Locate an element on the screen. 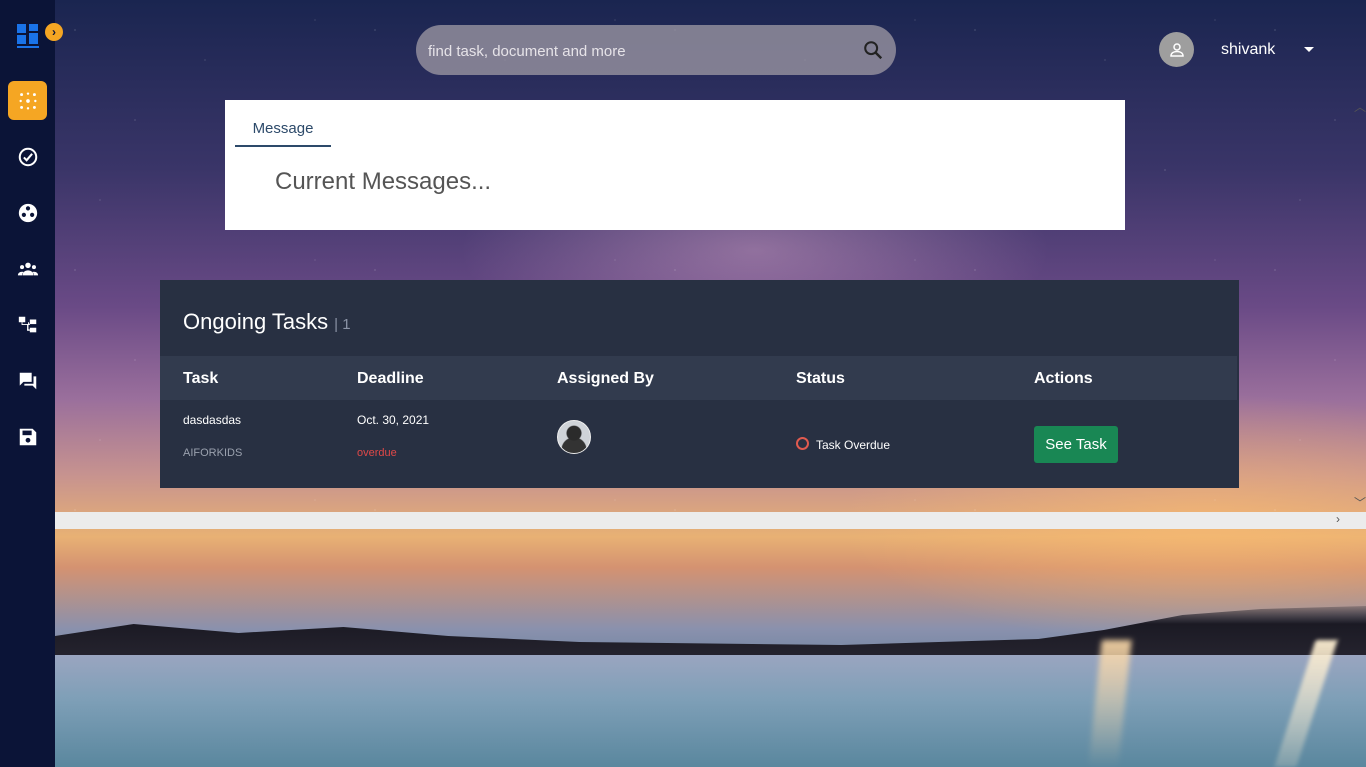 The image size is (1366, 767). save-icon is located at coordinates (27, 436).